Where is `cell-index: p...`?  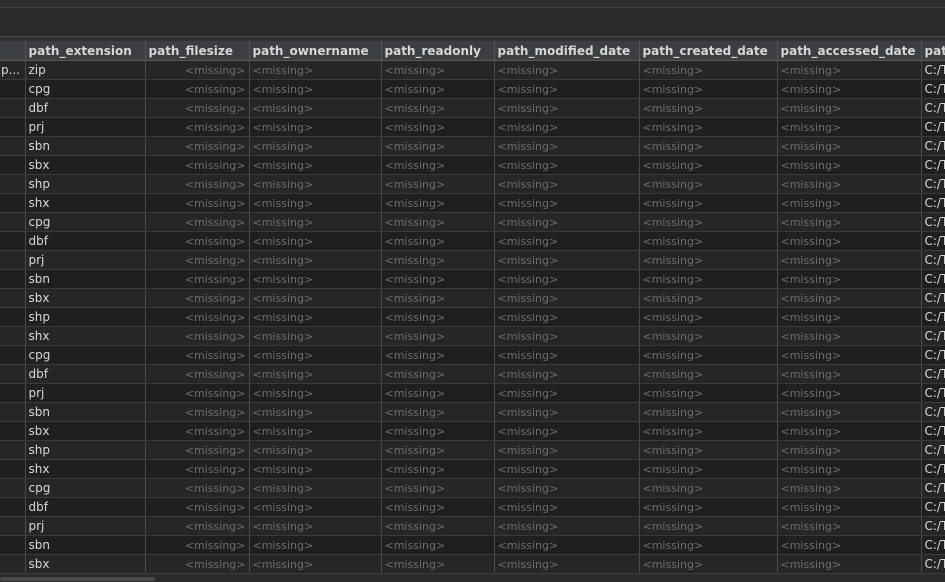 cell-index: p... is located at coordinates (13, 70).